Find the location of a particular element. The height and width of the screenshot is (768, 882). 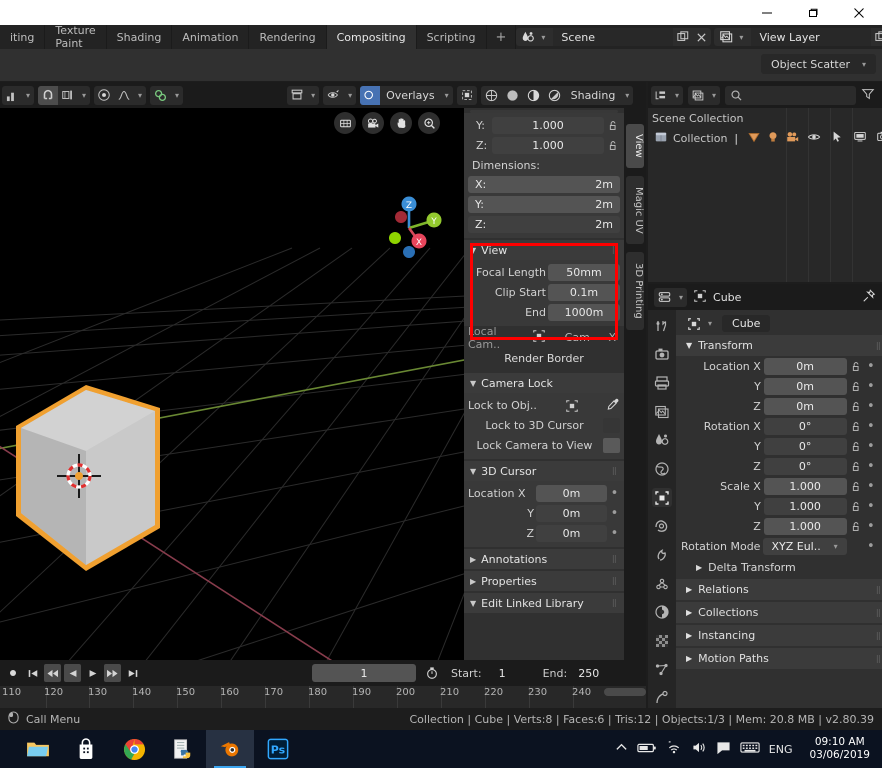

maximize-button is located at coordinates (813, 12).